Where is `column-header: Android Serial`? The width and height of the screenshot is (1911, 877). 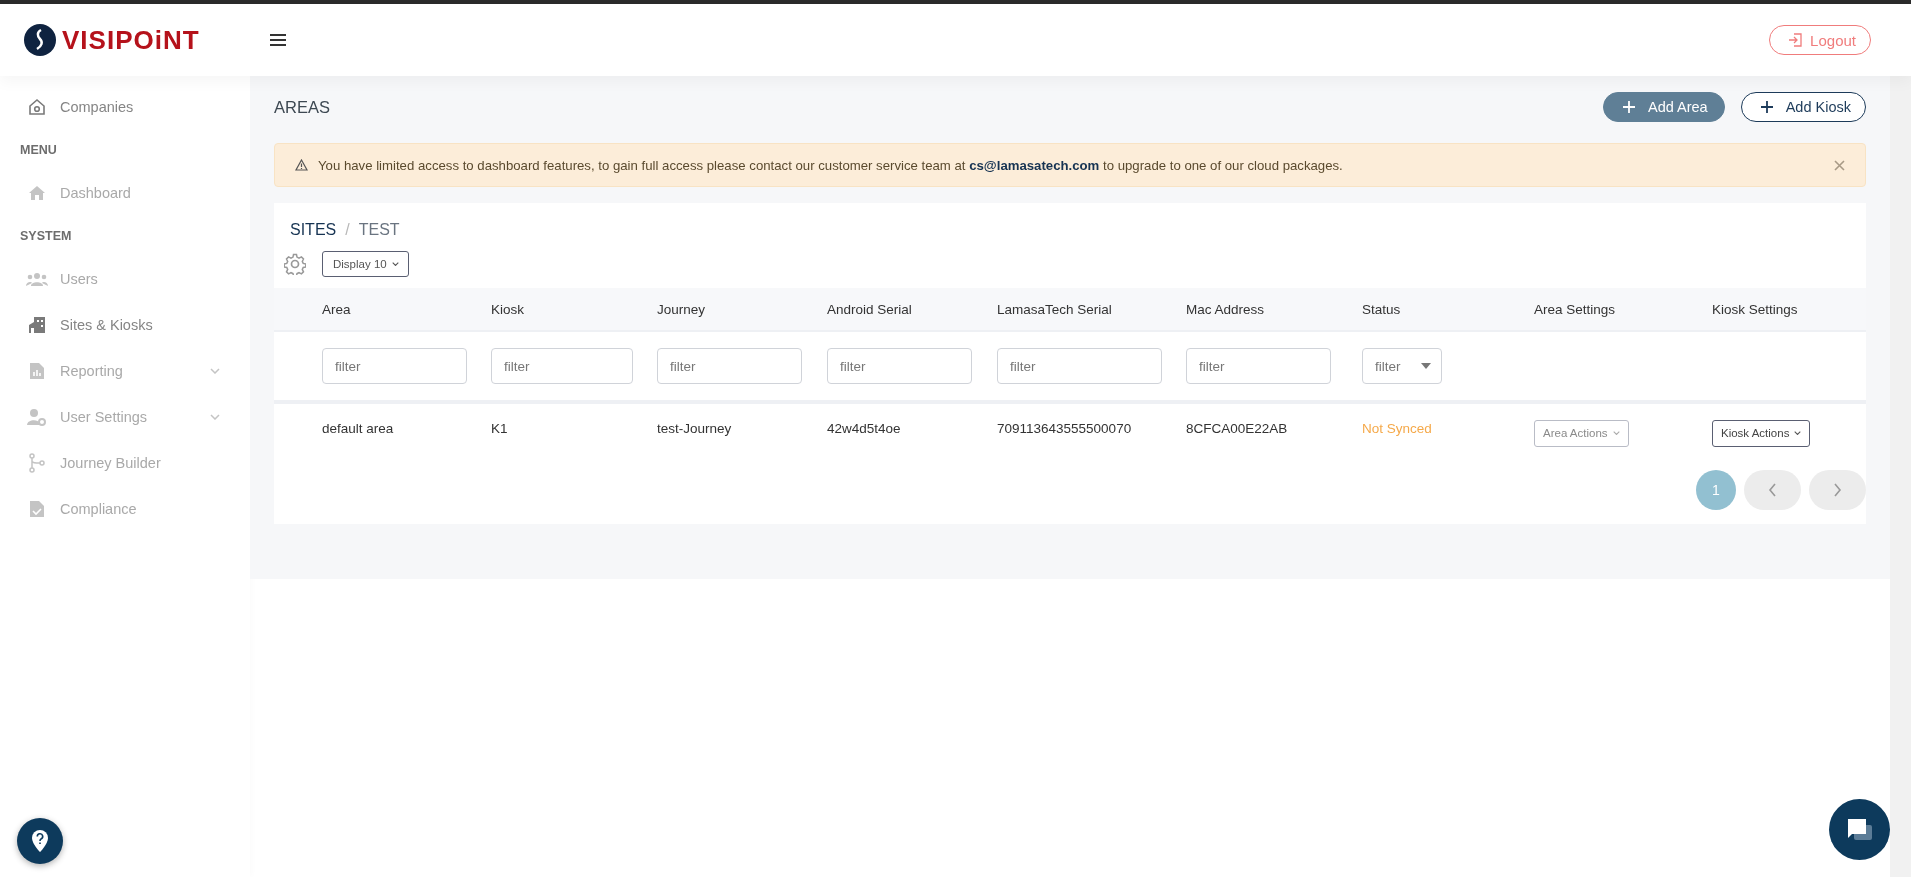
column-header: Android Serial is located at coordinates (870, 309).